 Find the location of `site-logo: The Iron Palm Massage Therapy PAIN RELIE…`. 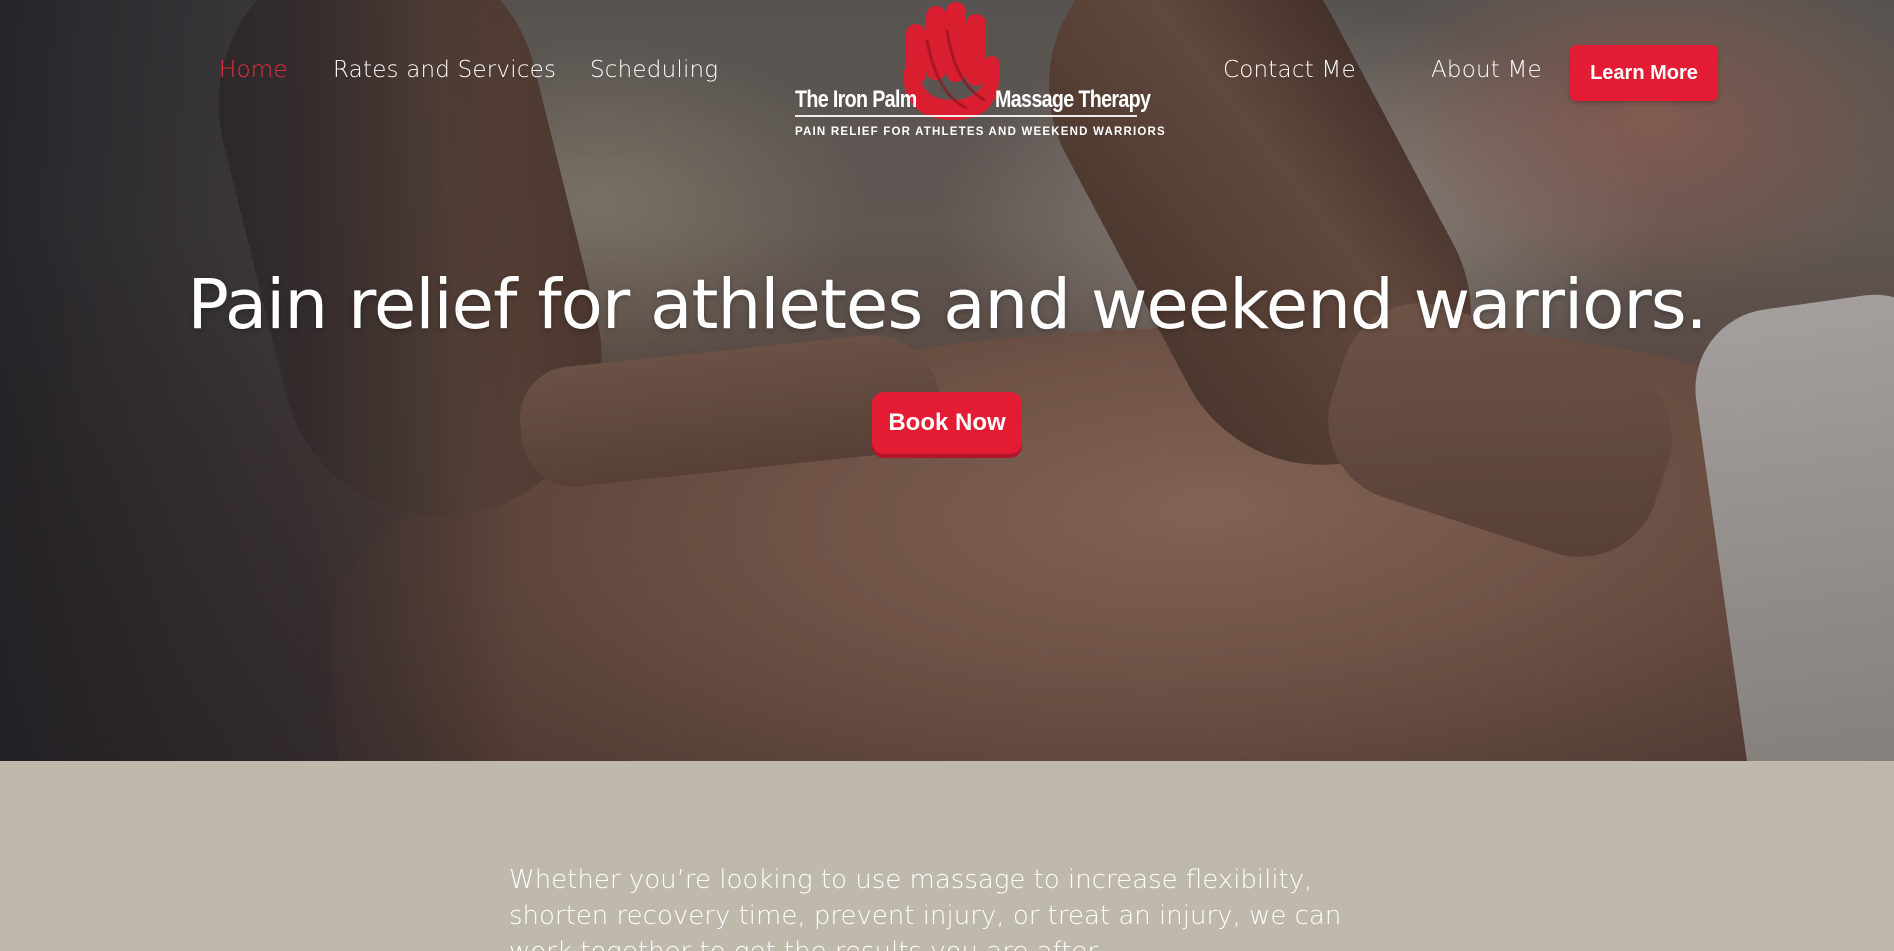

site-logo: The Iron Palm Massage Therapy PAIN RELIE… is located at coordinates (977, 72).